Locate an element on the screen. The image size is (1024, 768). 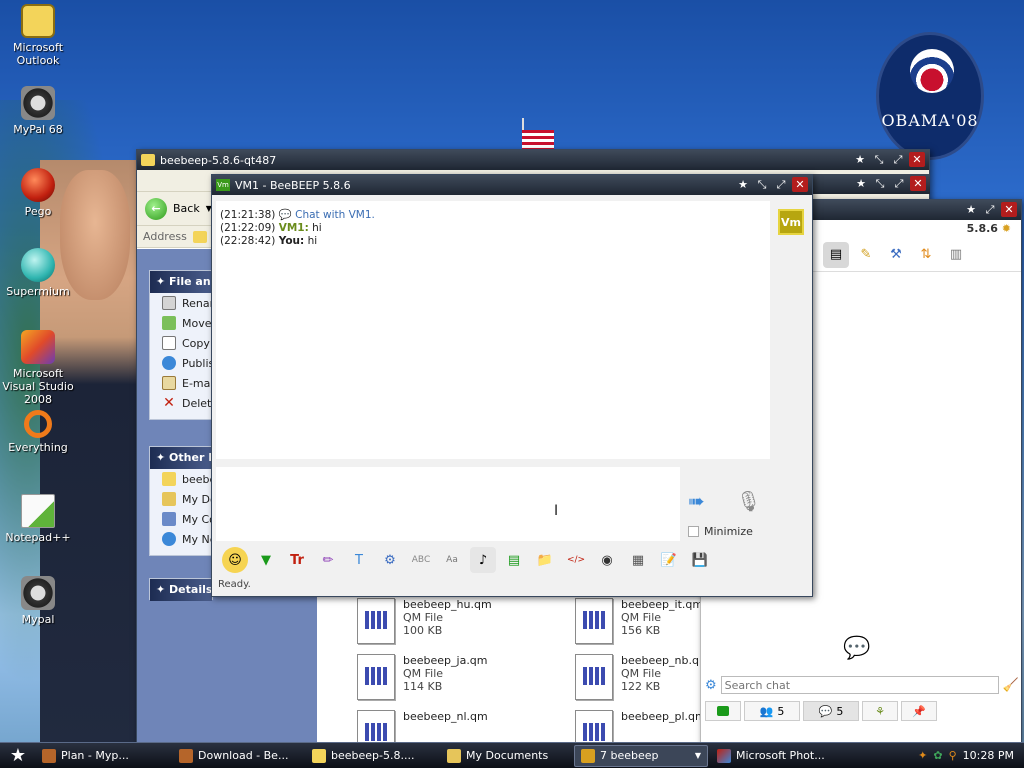
settings-gear-icon: ⚙ is located at coordinates (711, 685).